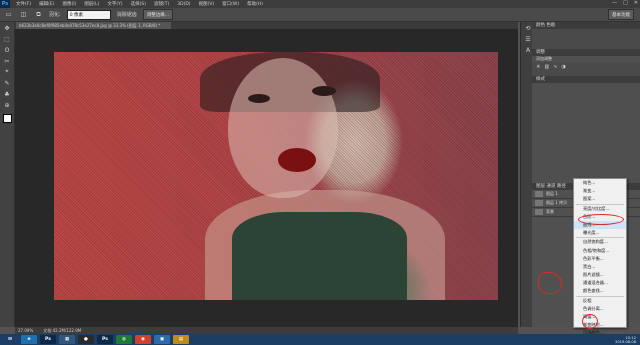 The width and height of the screenshot is (640, 345). I want to click on taskbar-app2-icon: ◍, so click(124, 339).